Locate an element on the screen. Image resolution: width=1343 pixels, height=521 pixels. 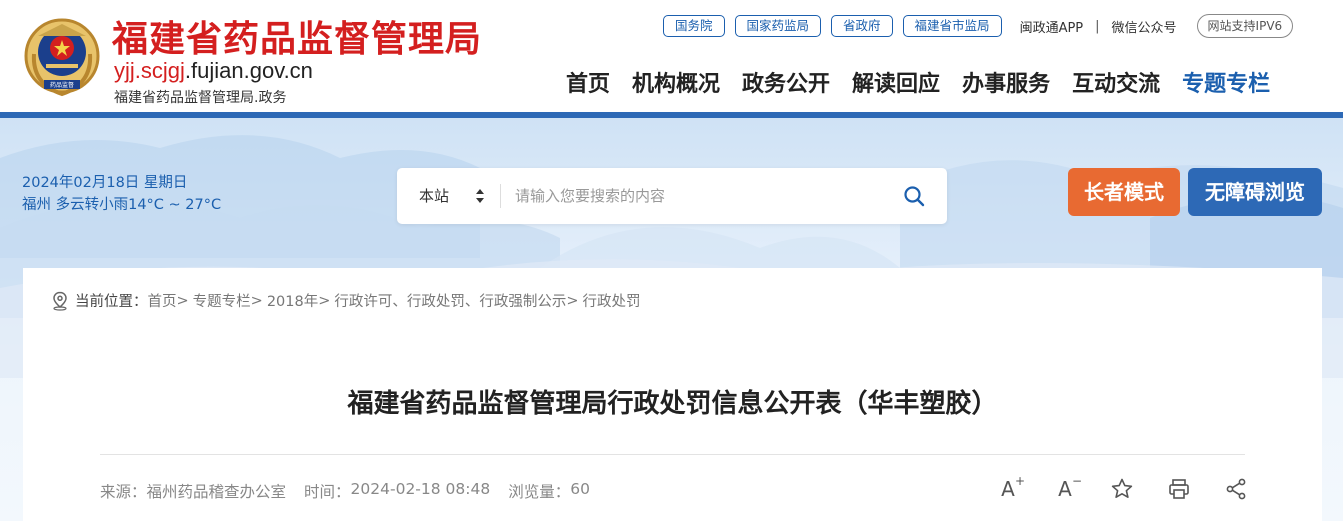
location-pin-icon is located at coordinates (60, 301).